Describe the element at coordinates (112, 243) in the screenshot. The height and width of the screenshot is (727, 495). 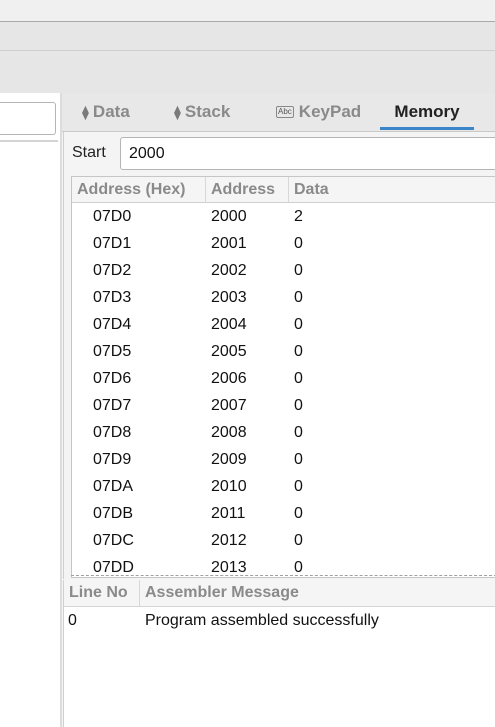
I see `cell-address-hex: 07D1` at that location.